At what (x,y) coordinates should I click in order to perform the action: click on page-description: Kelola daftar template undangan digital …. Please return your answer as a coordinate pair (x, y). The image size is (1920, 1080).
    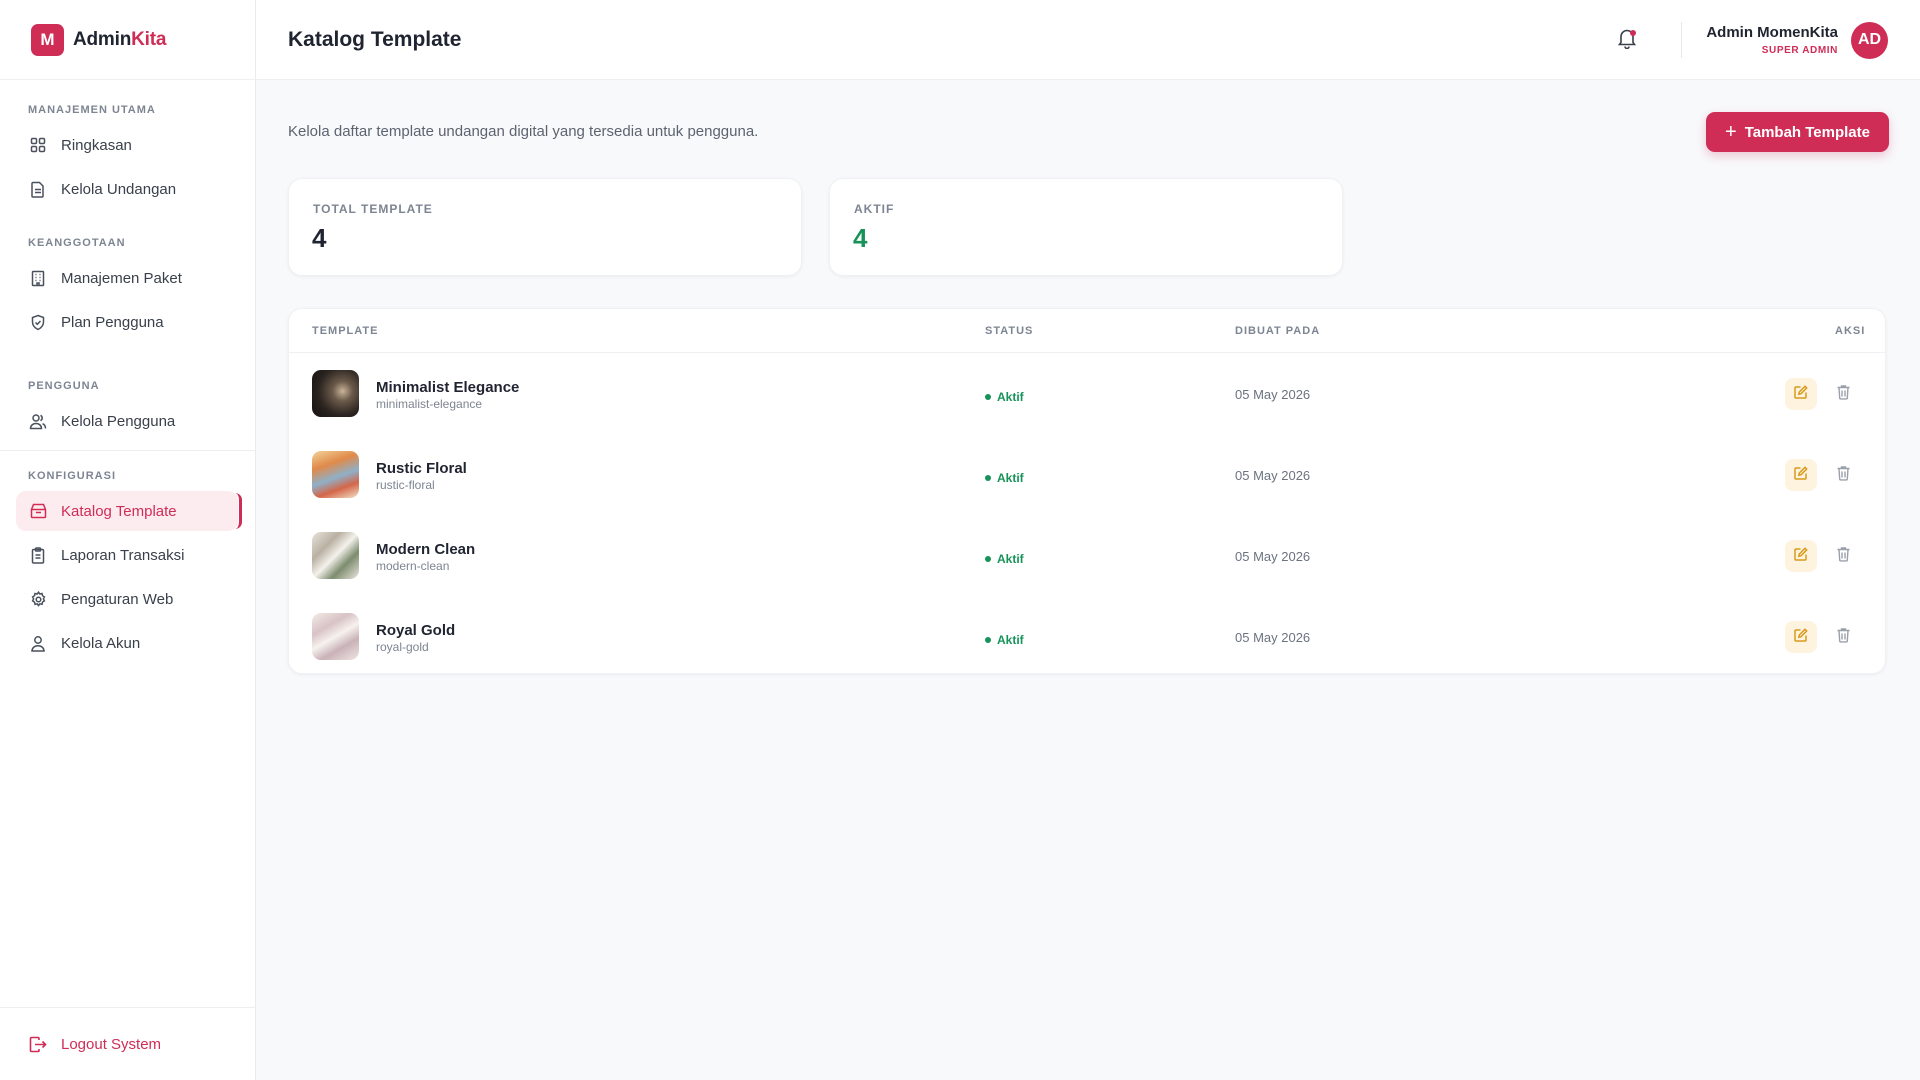
    Looking at the image, I should click on (523, 131).